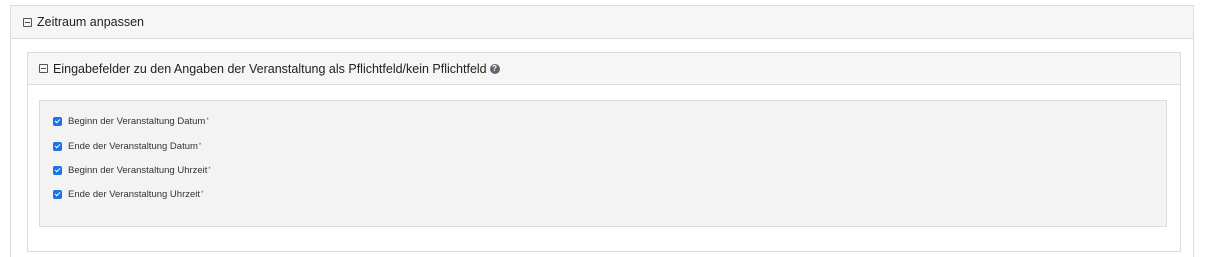  Describe the element at coordinates (134, 194) in the screenshot. I see `field-label: Ende der Veranstaltung Uhrzeit` at that location.